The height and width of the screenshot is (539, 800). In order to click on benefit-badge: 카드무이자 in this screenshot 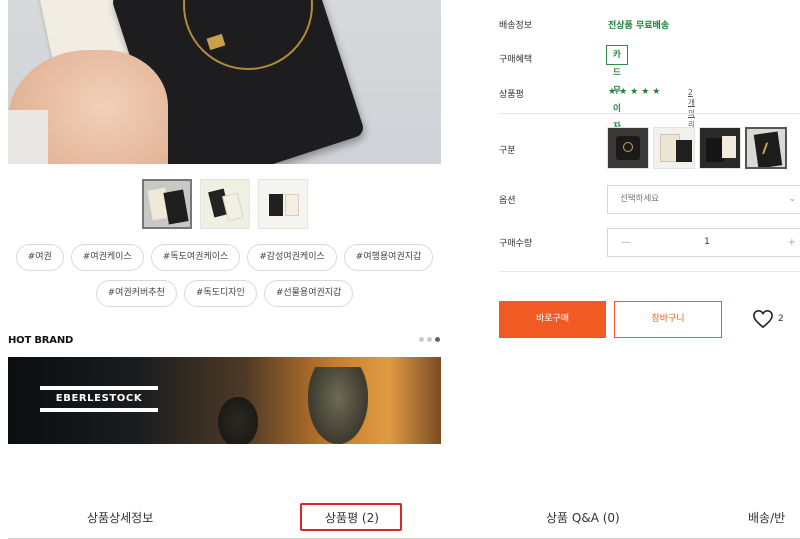, I will do `click(617, 88)`.